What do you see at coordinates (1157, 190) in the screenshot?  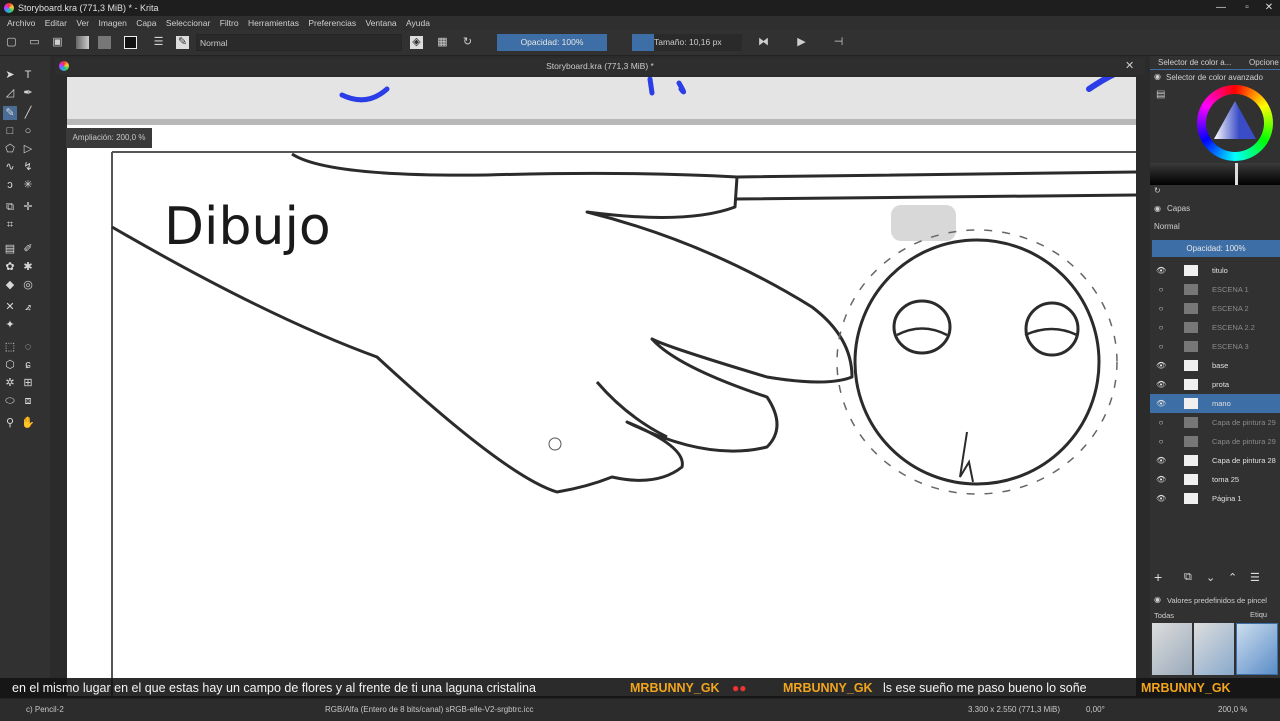 I see `refresh-icon: ↻` at bounding box center [1157, 190].